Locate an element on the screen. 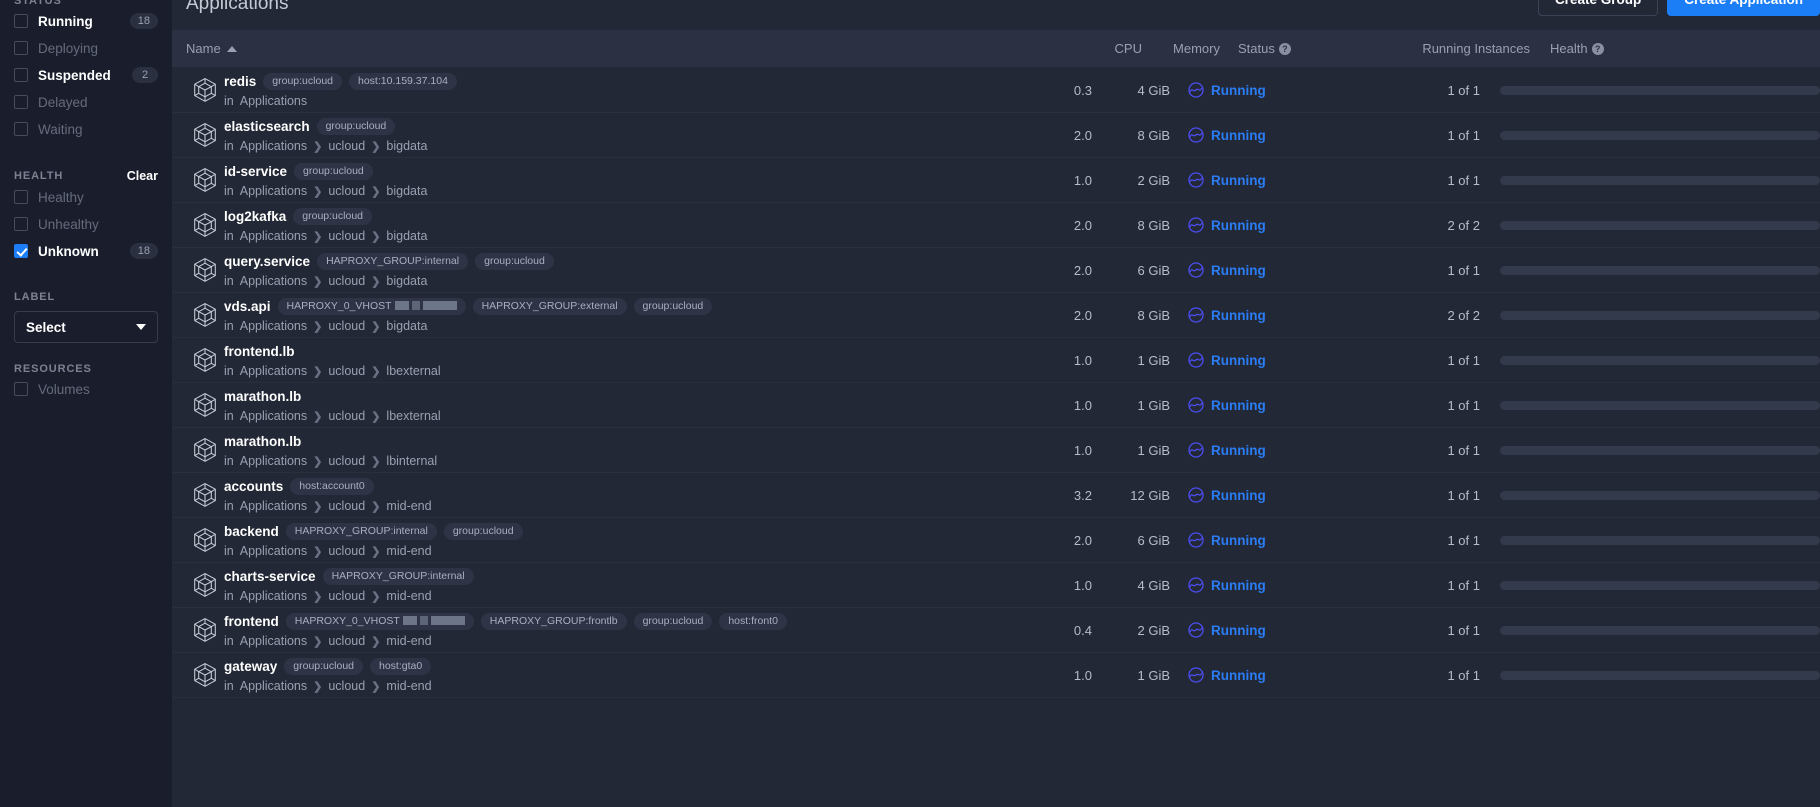 This screenshot has width=1820, height=807. checkbox-waiting is located at coordinates (21, 129).